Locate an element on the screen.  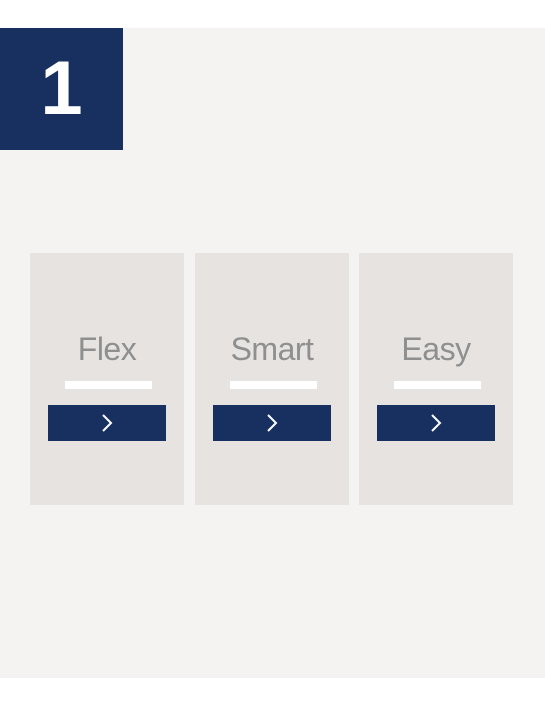
plan-card-easy-button is located at coordinates (436, 423).